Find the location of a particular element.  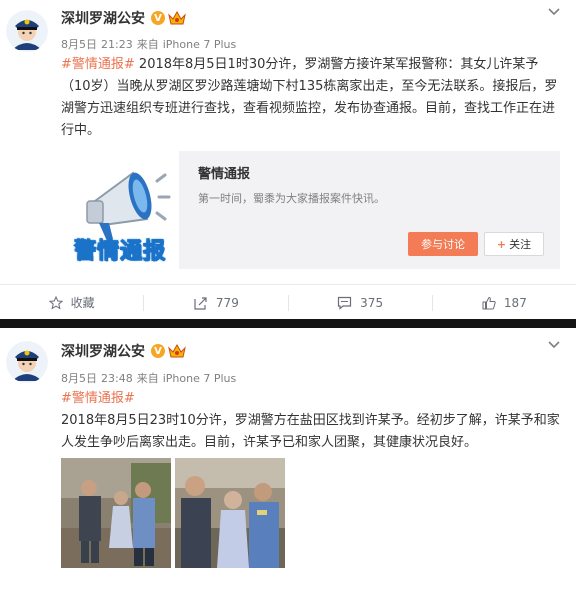

repost-count: 779 is located at coordinates (227, 302).